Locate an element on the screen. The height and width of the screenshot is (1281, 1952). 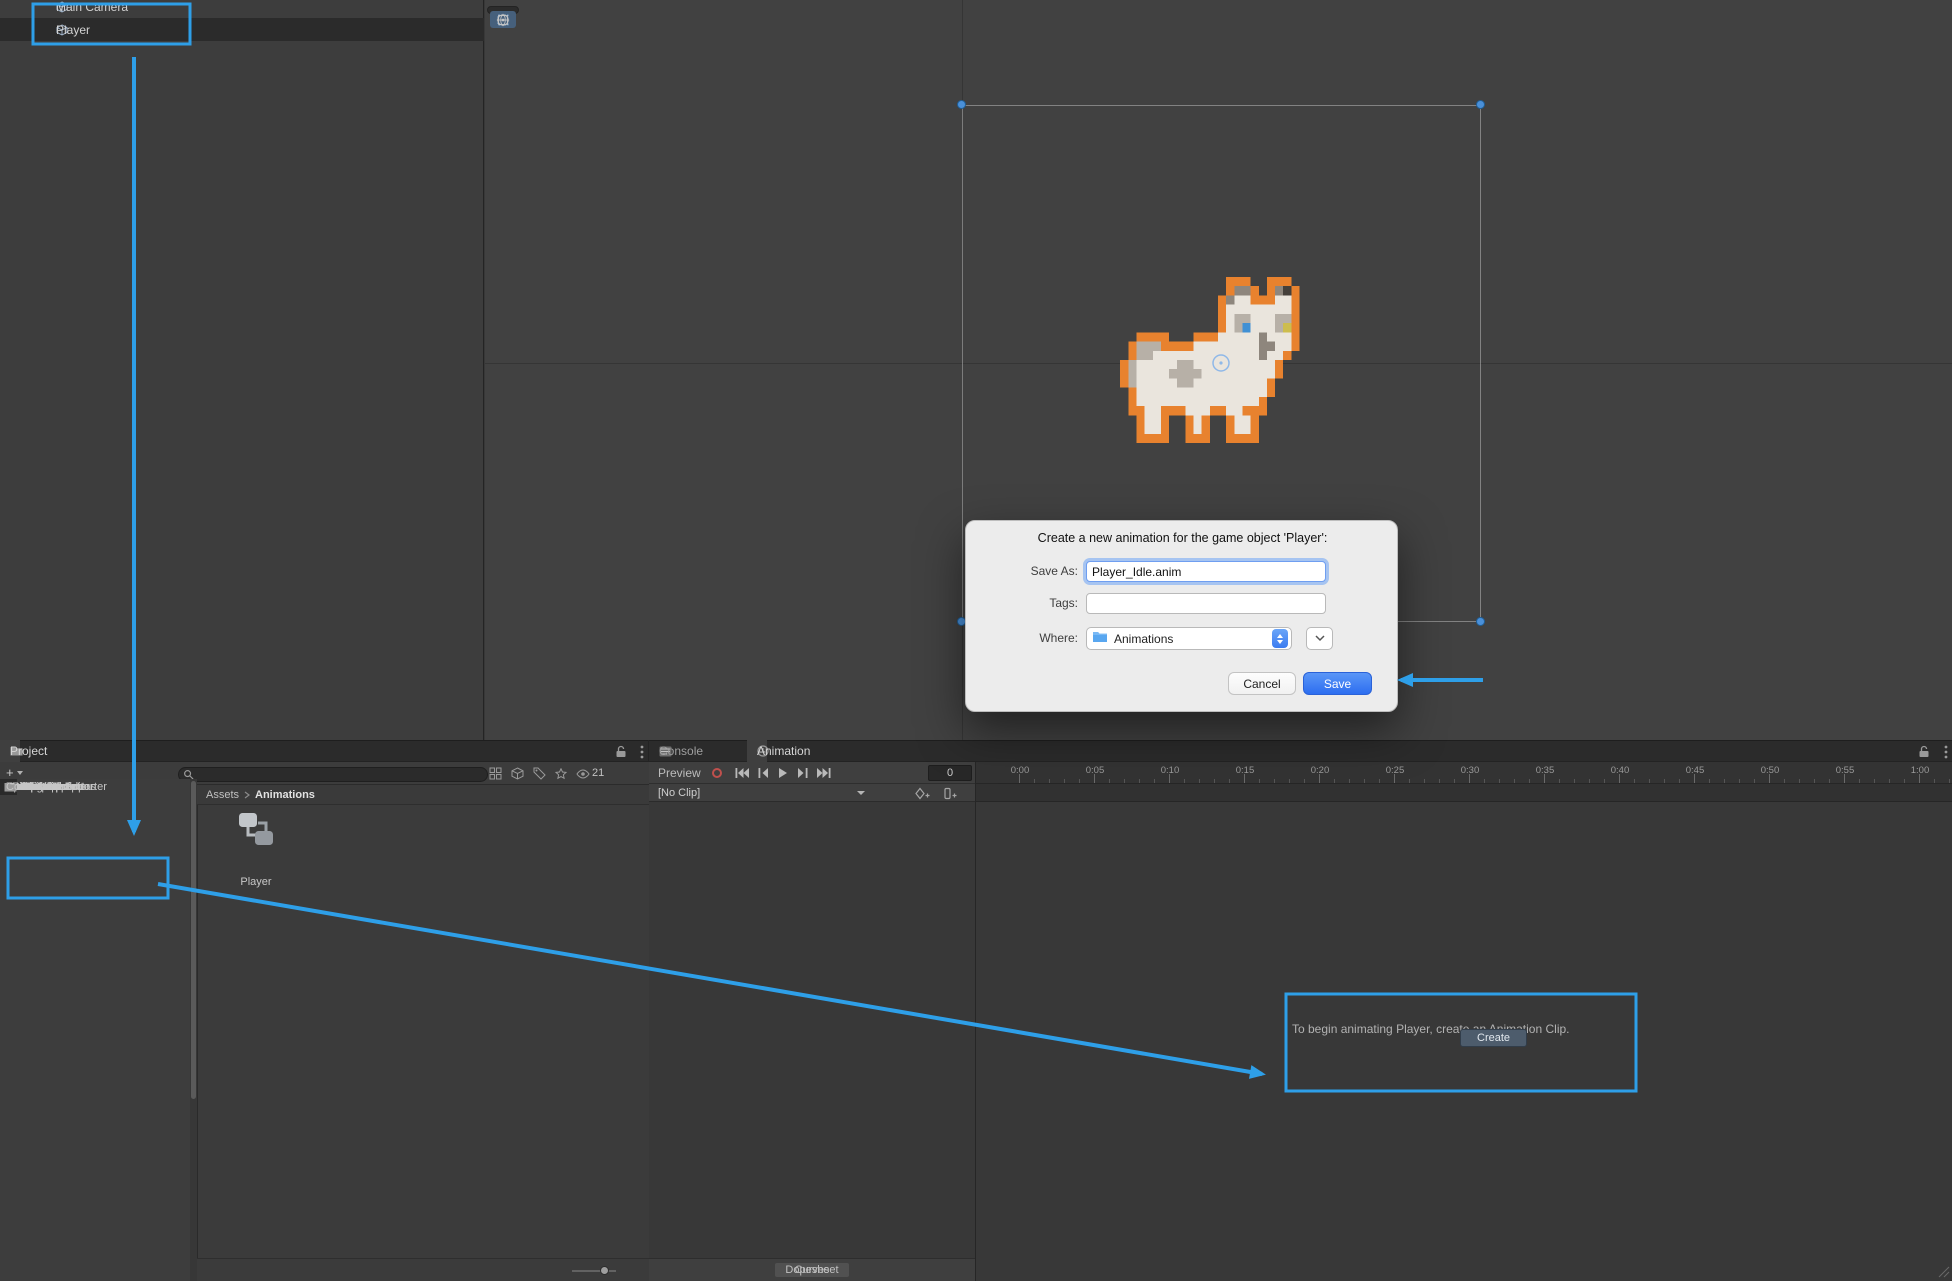
ruler-label: 0:10 is located at coordinates (1170, 770).